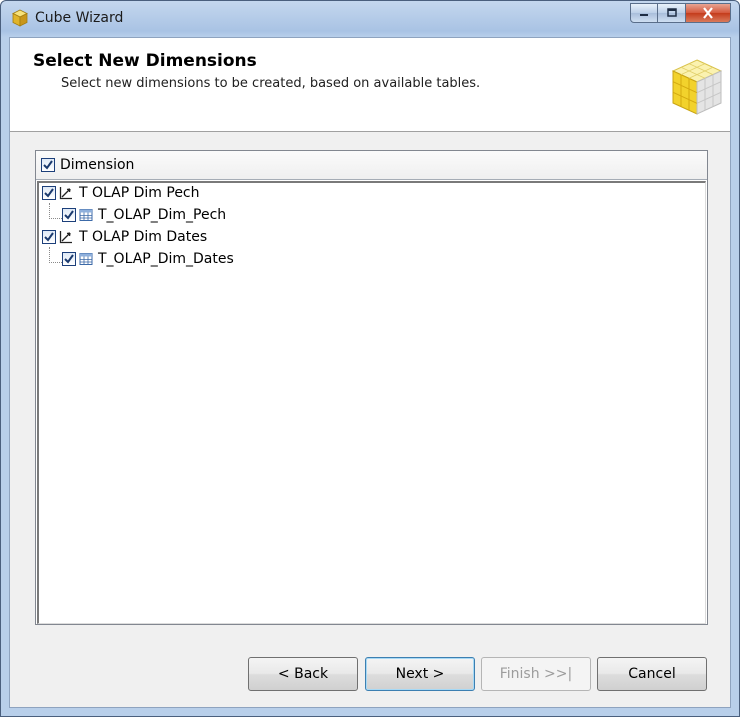  I want to click on back-button: < Back, so click(303, 674).